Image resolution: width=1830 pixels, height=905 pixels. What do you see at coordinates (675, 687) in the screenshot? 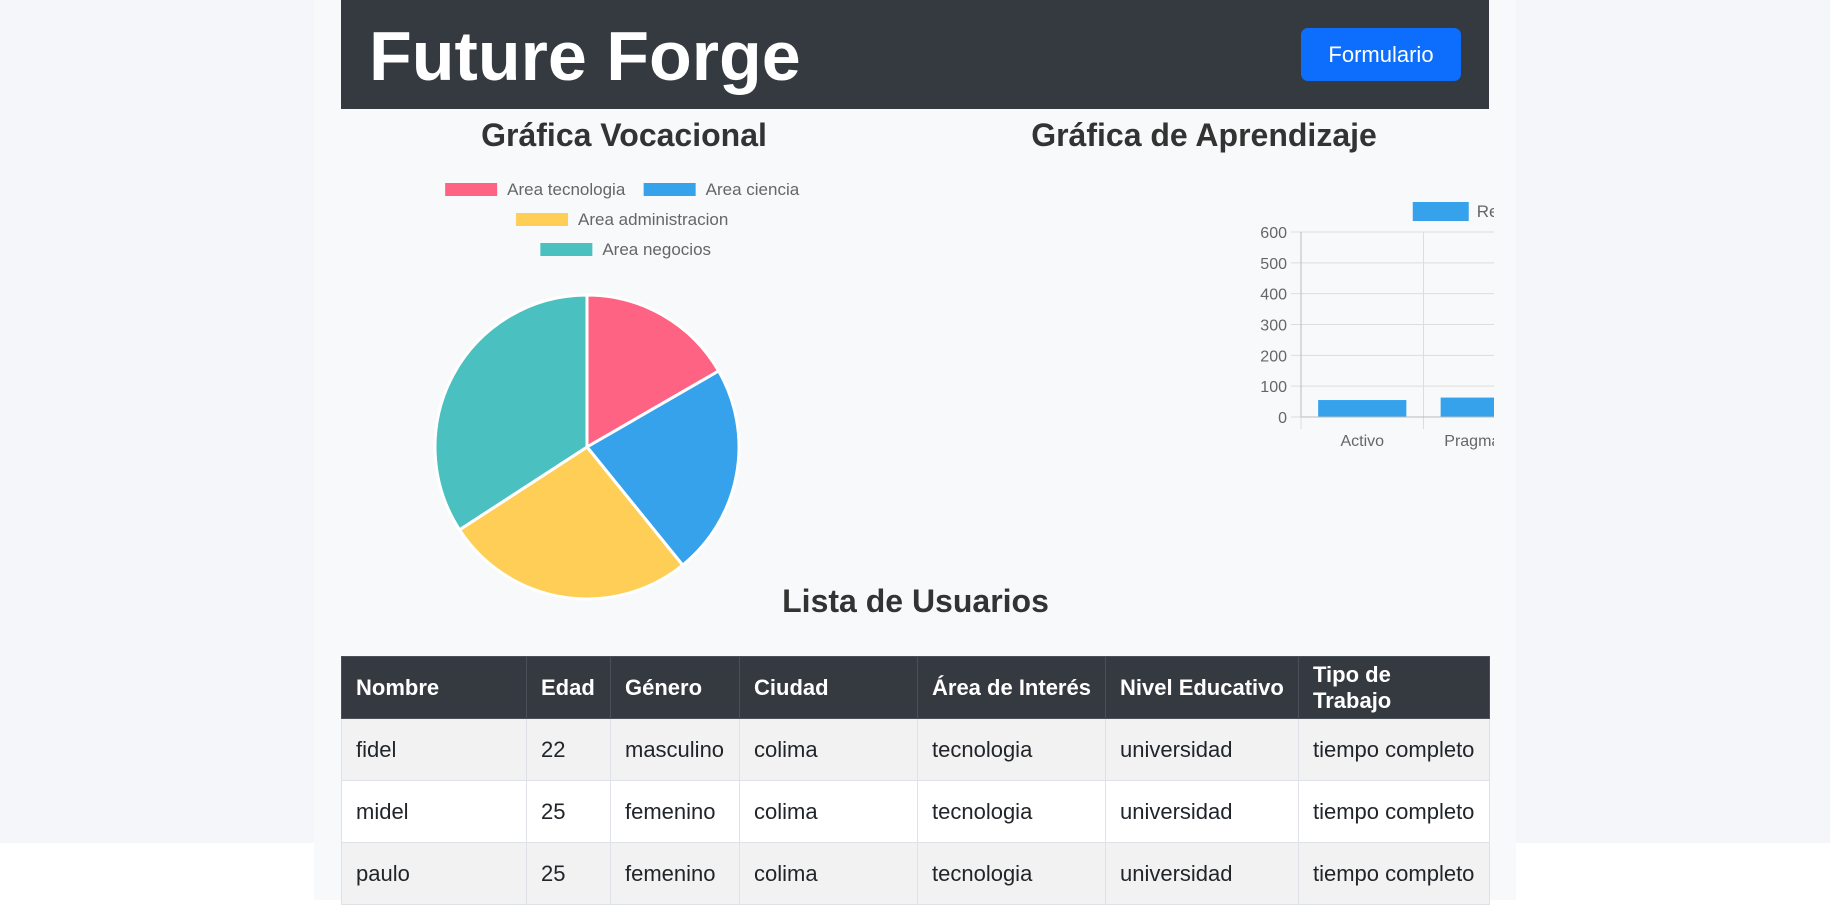
I see `column-header-genero: Género` at bounding box center [675, 687].